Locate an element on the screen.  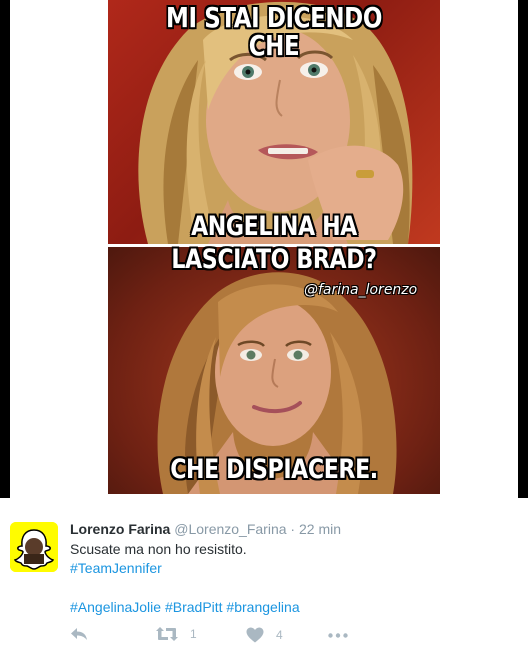
meme-caption-middle-2: LASCIATO BRAD? is located at coordinates (274, 259).